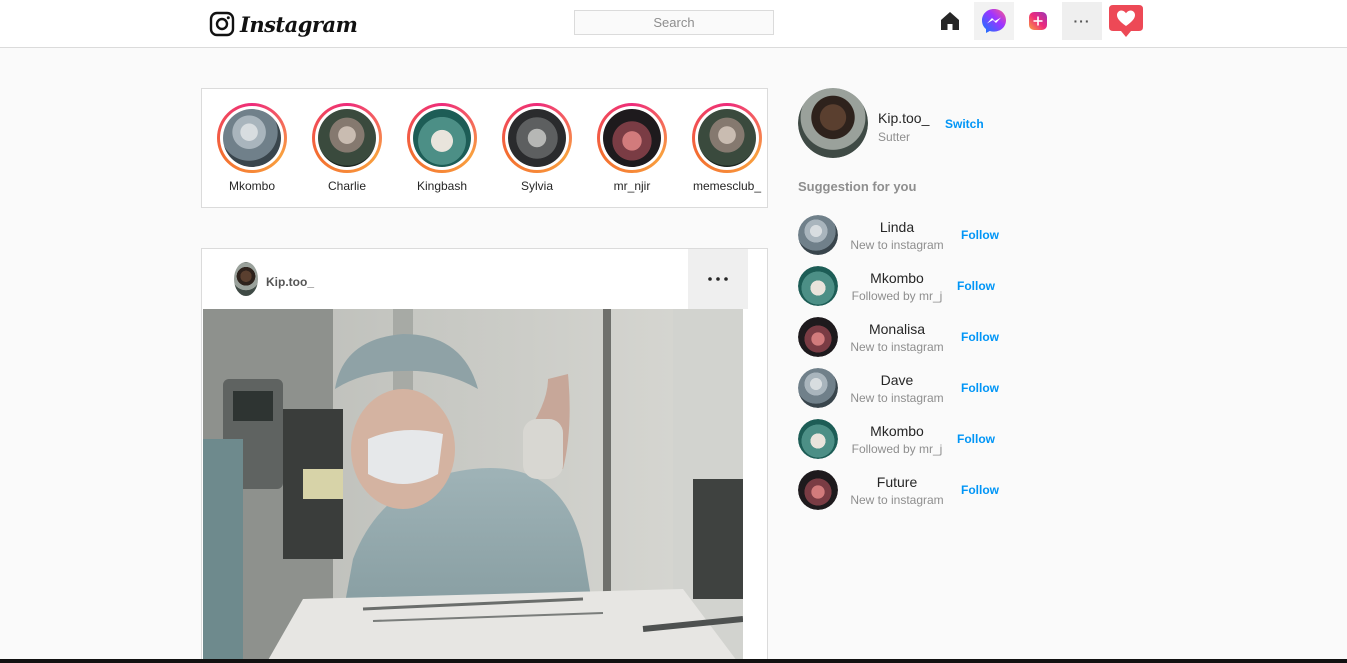 The width and height of the screenshot is (1347, 663). I want to click on top-navigation-bar: Instagram Search ···, so click(673, 24).